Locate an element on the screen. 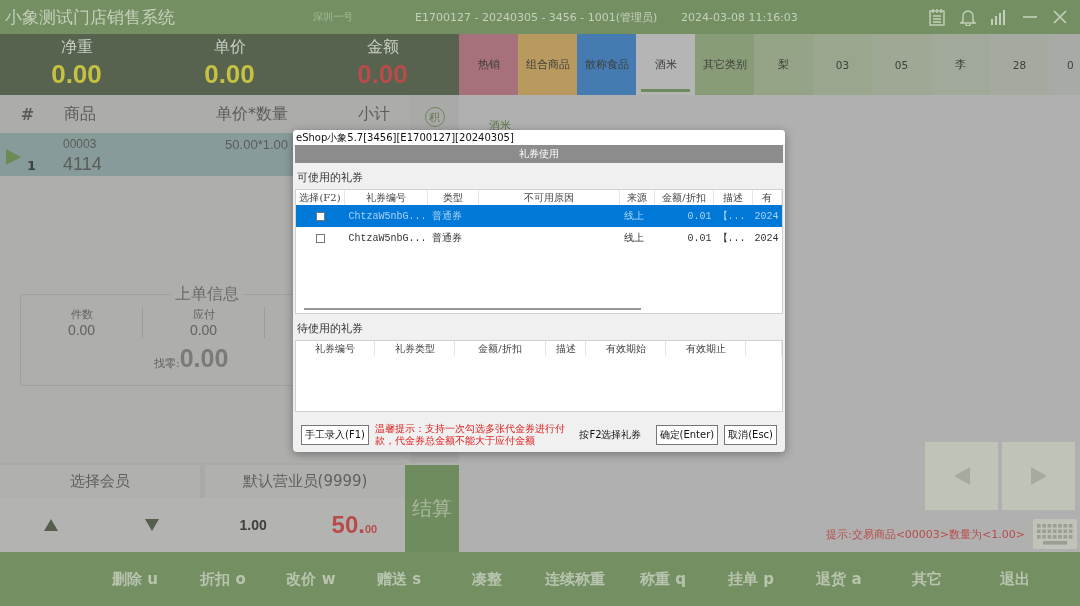  price-quantity: 50.00*1.00 is located at coordinates (256, 145).